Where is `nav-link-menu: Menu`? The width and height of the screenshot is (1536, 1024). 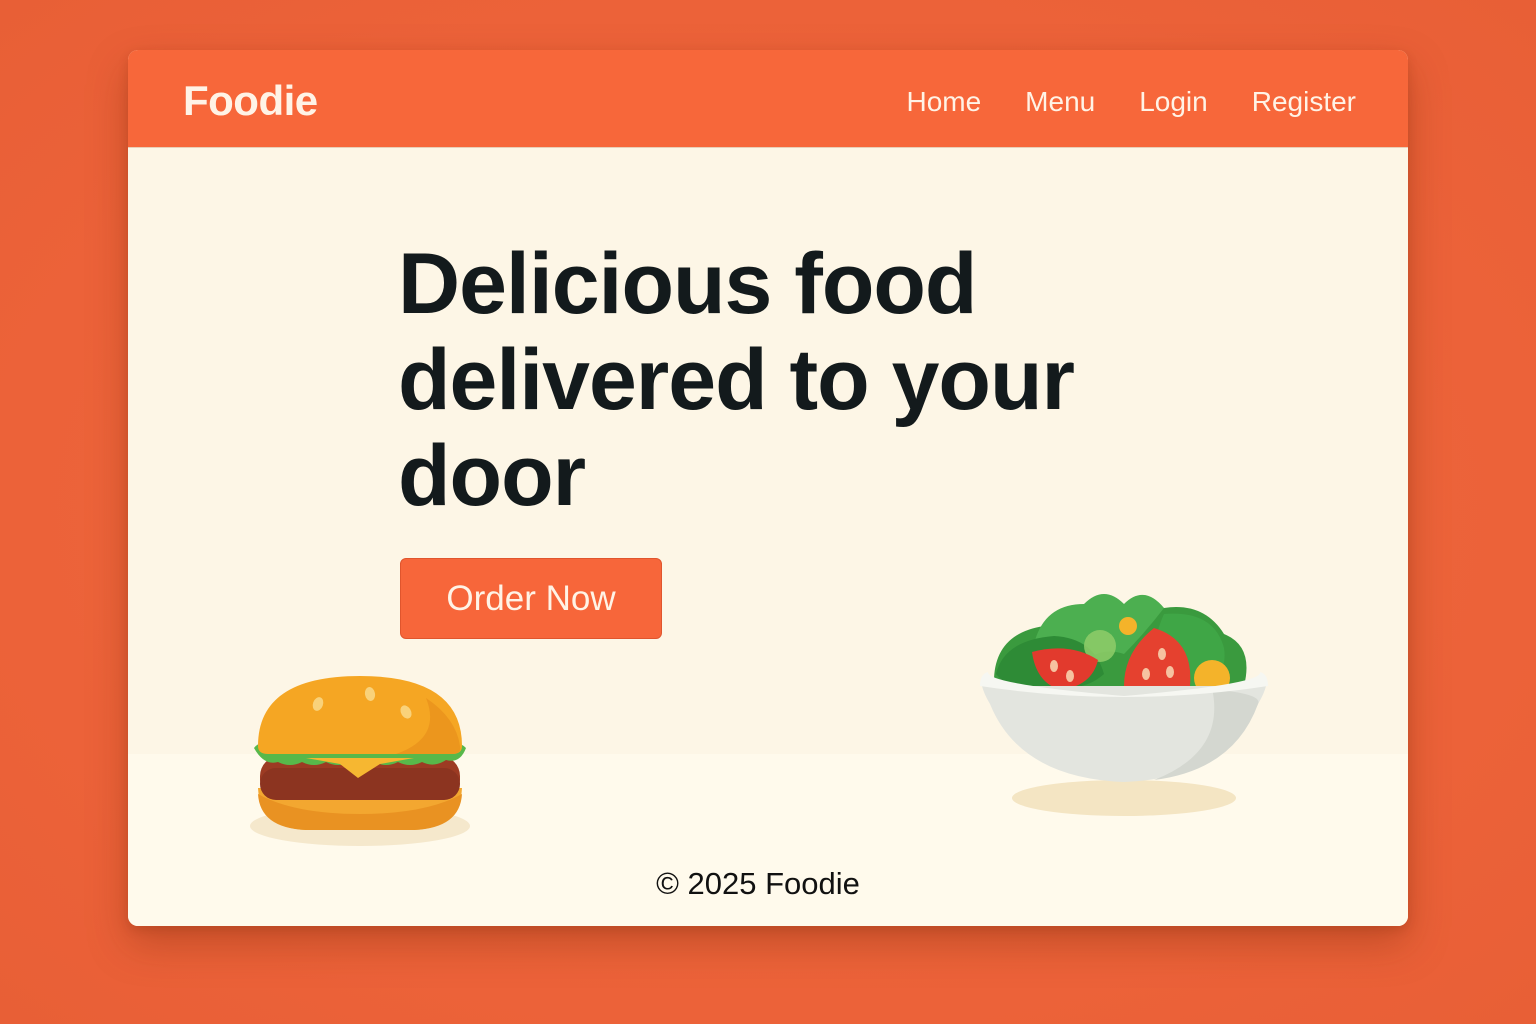
nav-link-menu: Menu is located at coordinates (1060, 102).